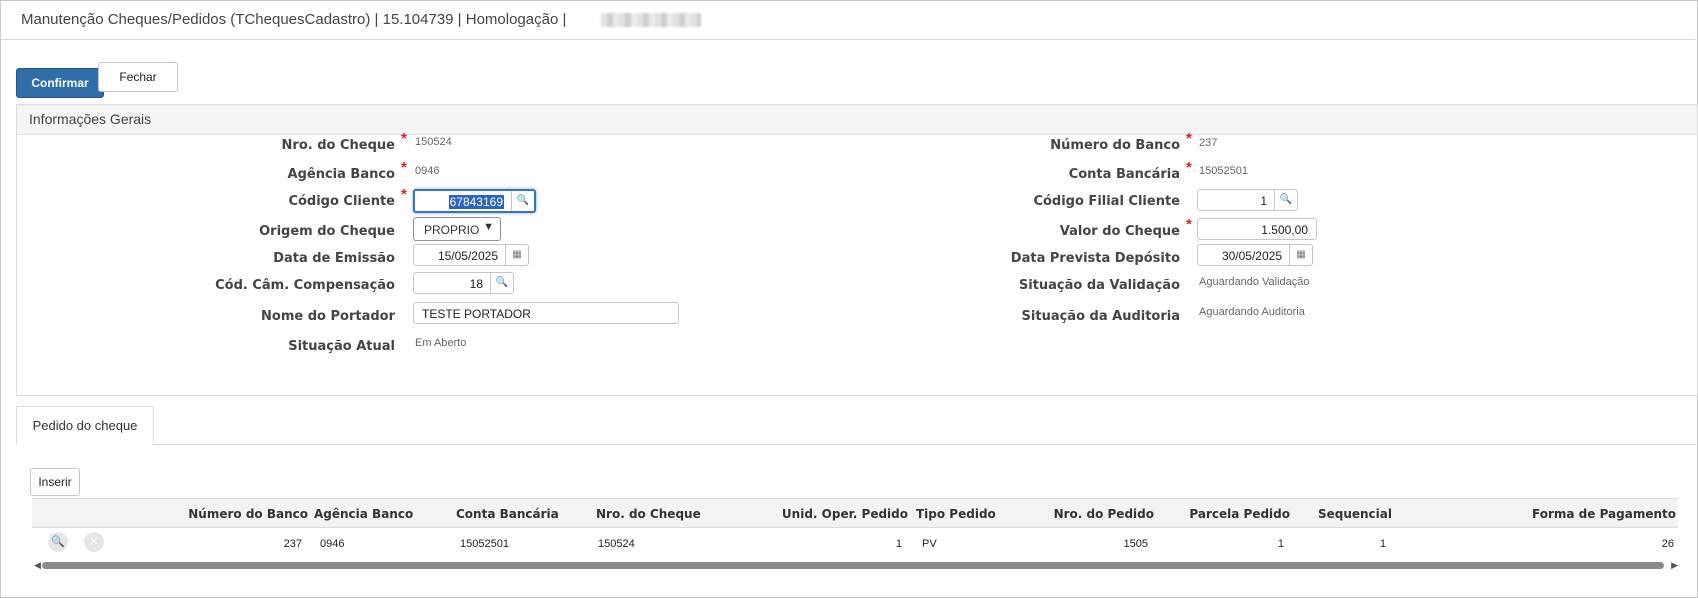 The image size is (1698, 598). I want to click on insert-button: Inserir, so click(55, 482).